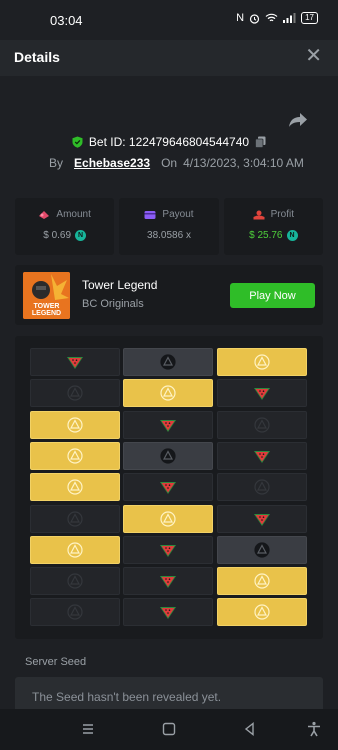 This screenshot has width=338, height=750. What do you see at coordinates (113, 304) in the screenshot?
I see `game-subtitle: BC Originals` at bounding box center [113, 304].